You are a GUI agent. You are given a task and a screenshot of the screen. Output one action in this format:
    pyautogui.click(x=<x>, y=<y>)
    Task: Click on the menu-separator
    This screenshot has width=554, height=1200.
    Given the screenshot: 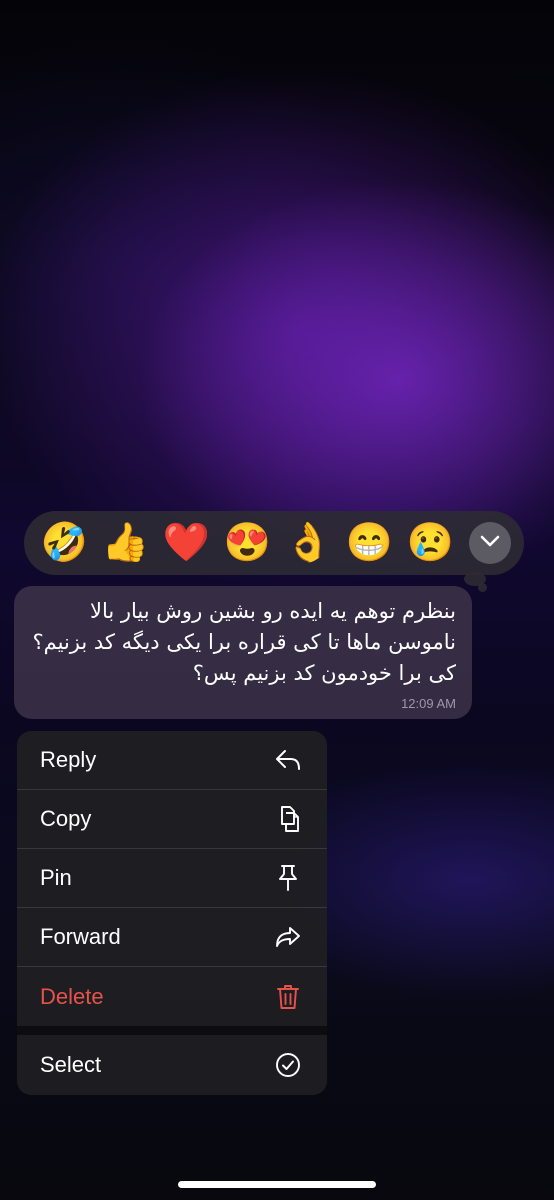 What is the action you would take?
    pyautogui.click(x=172, y=1030)
    